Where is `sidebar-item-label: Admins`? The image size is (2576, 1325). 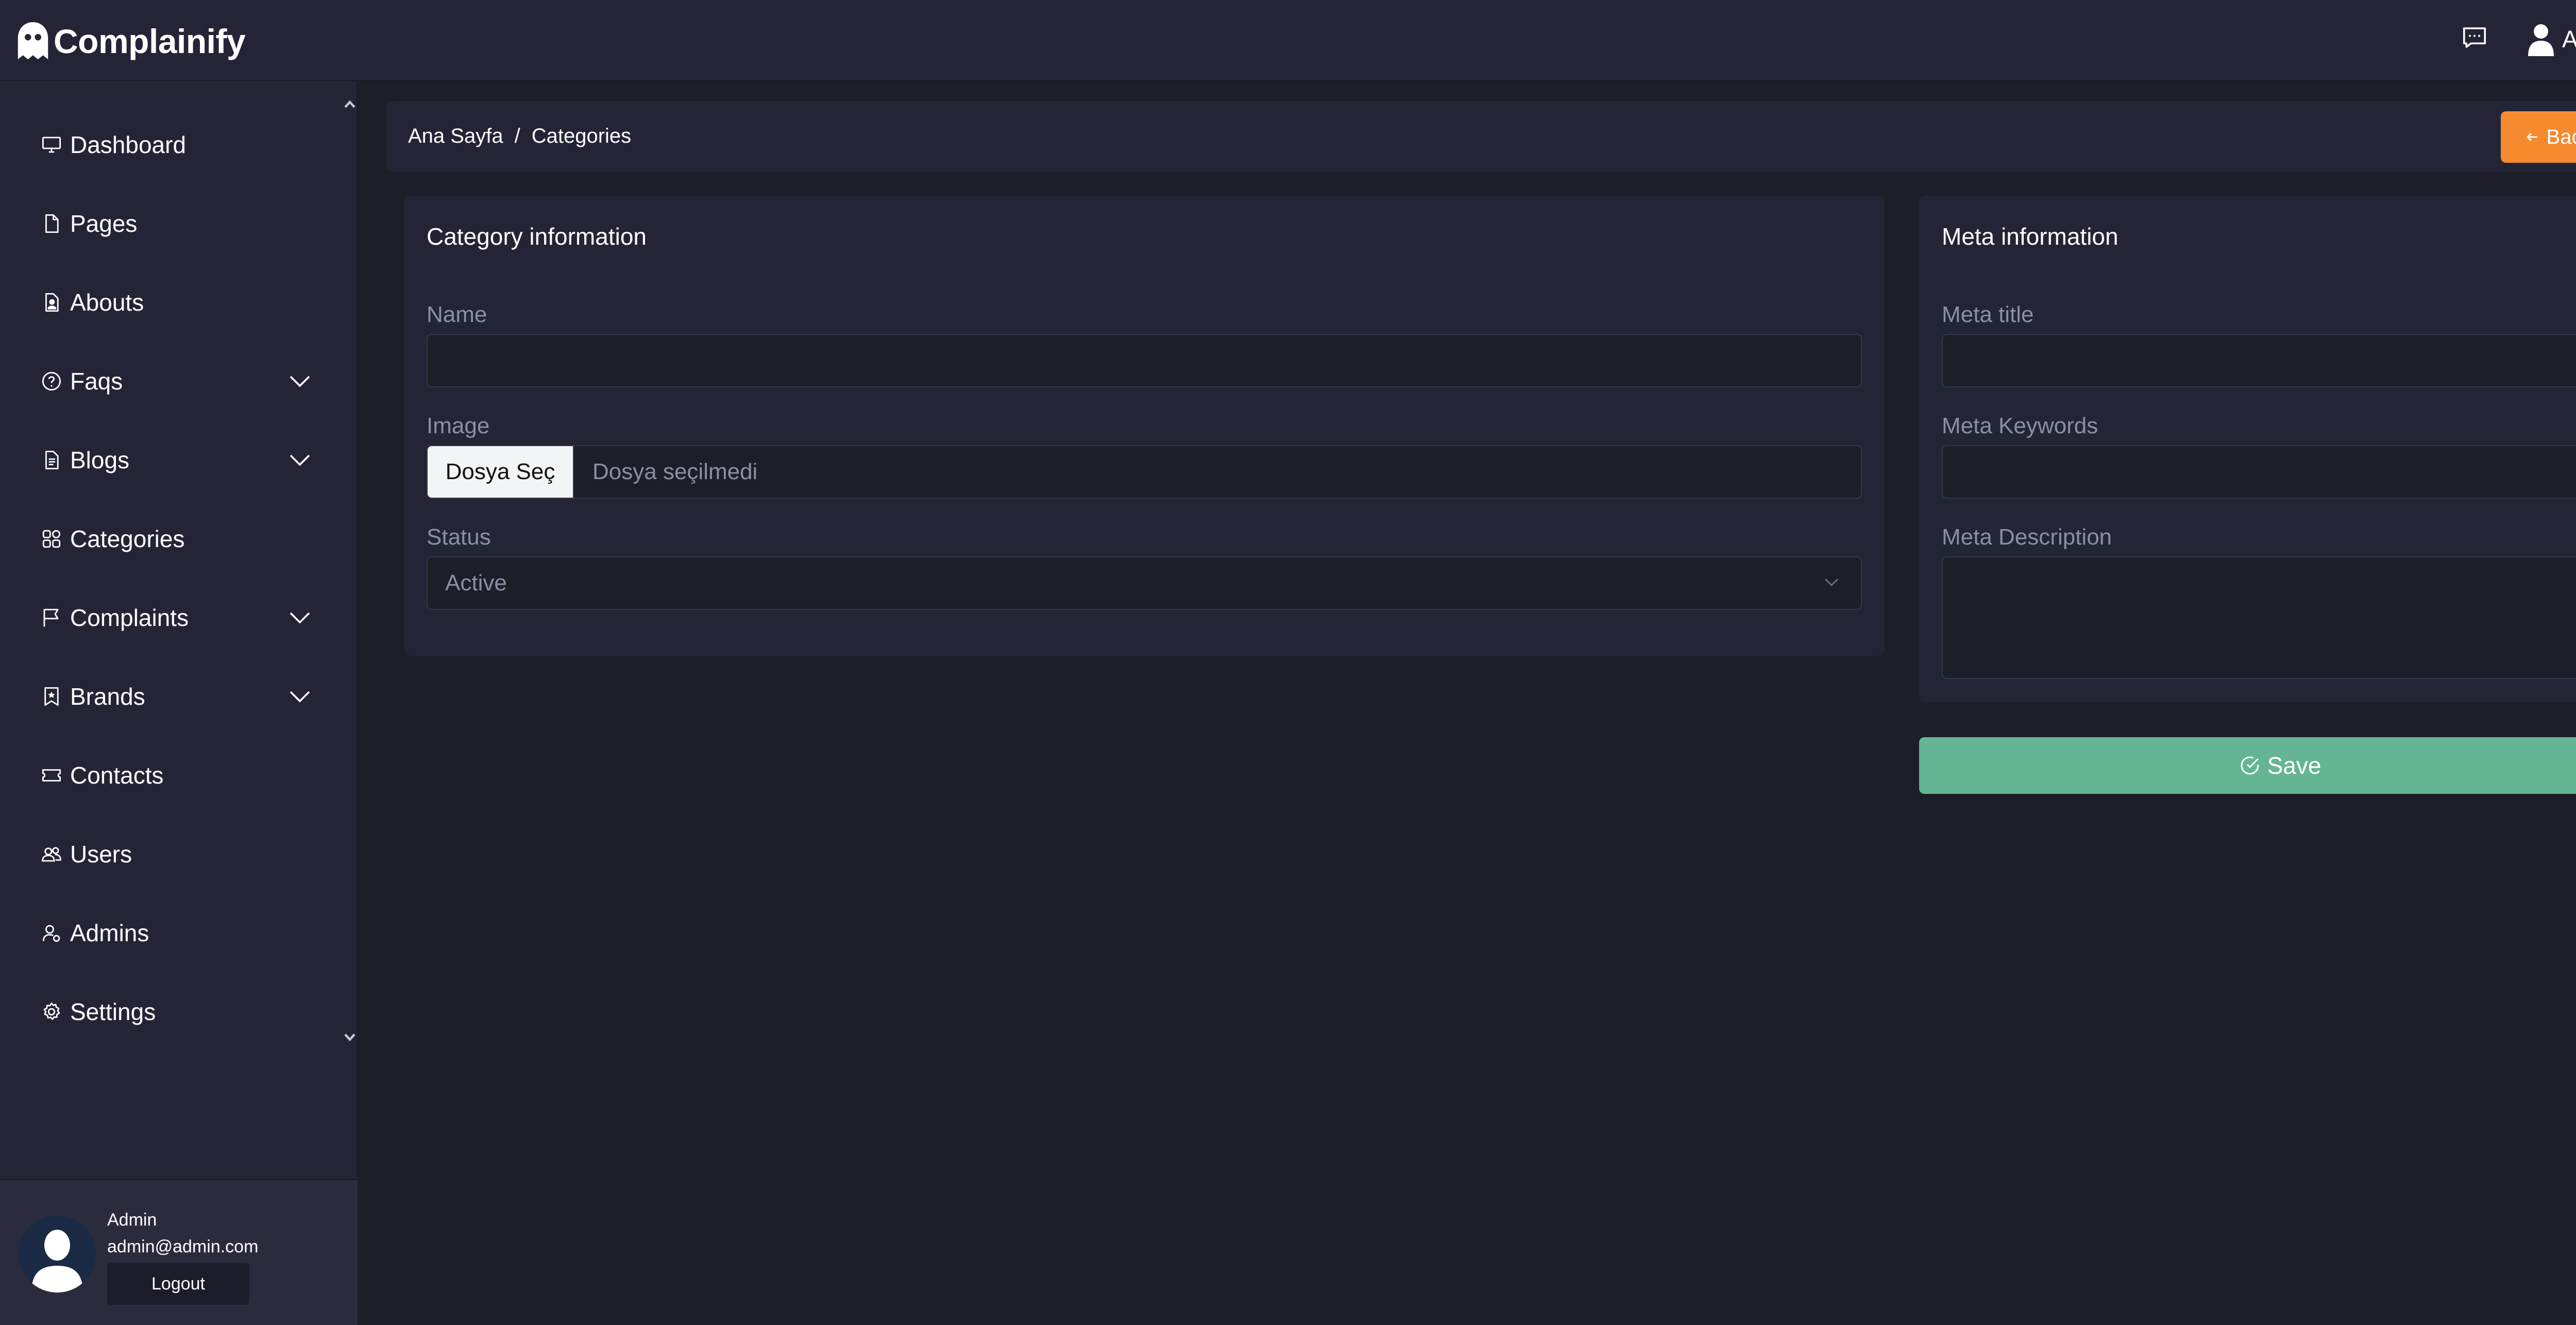 sidebar-item-label: Admins is located at coordinates (109, 932).